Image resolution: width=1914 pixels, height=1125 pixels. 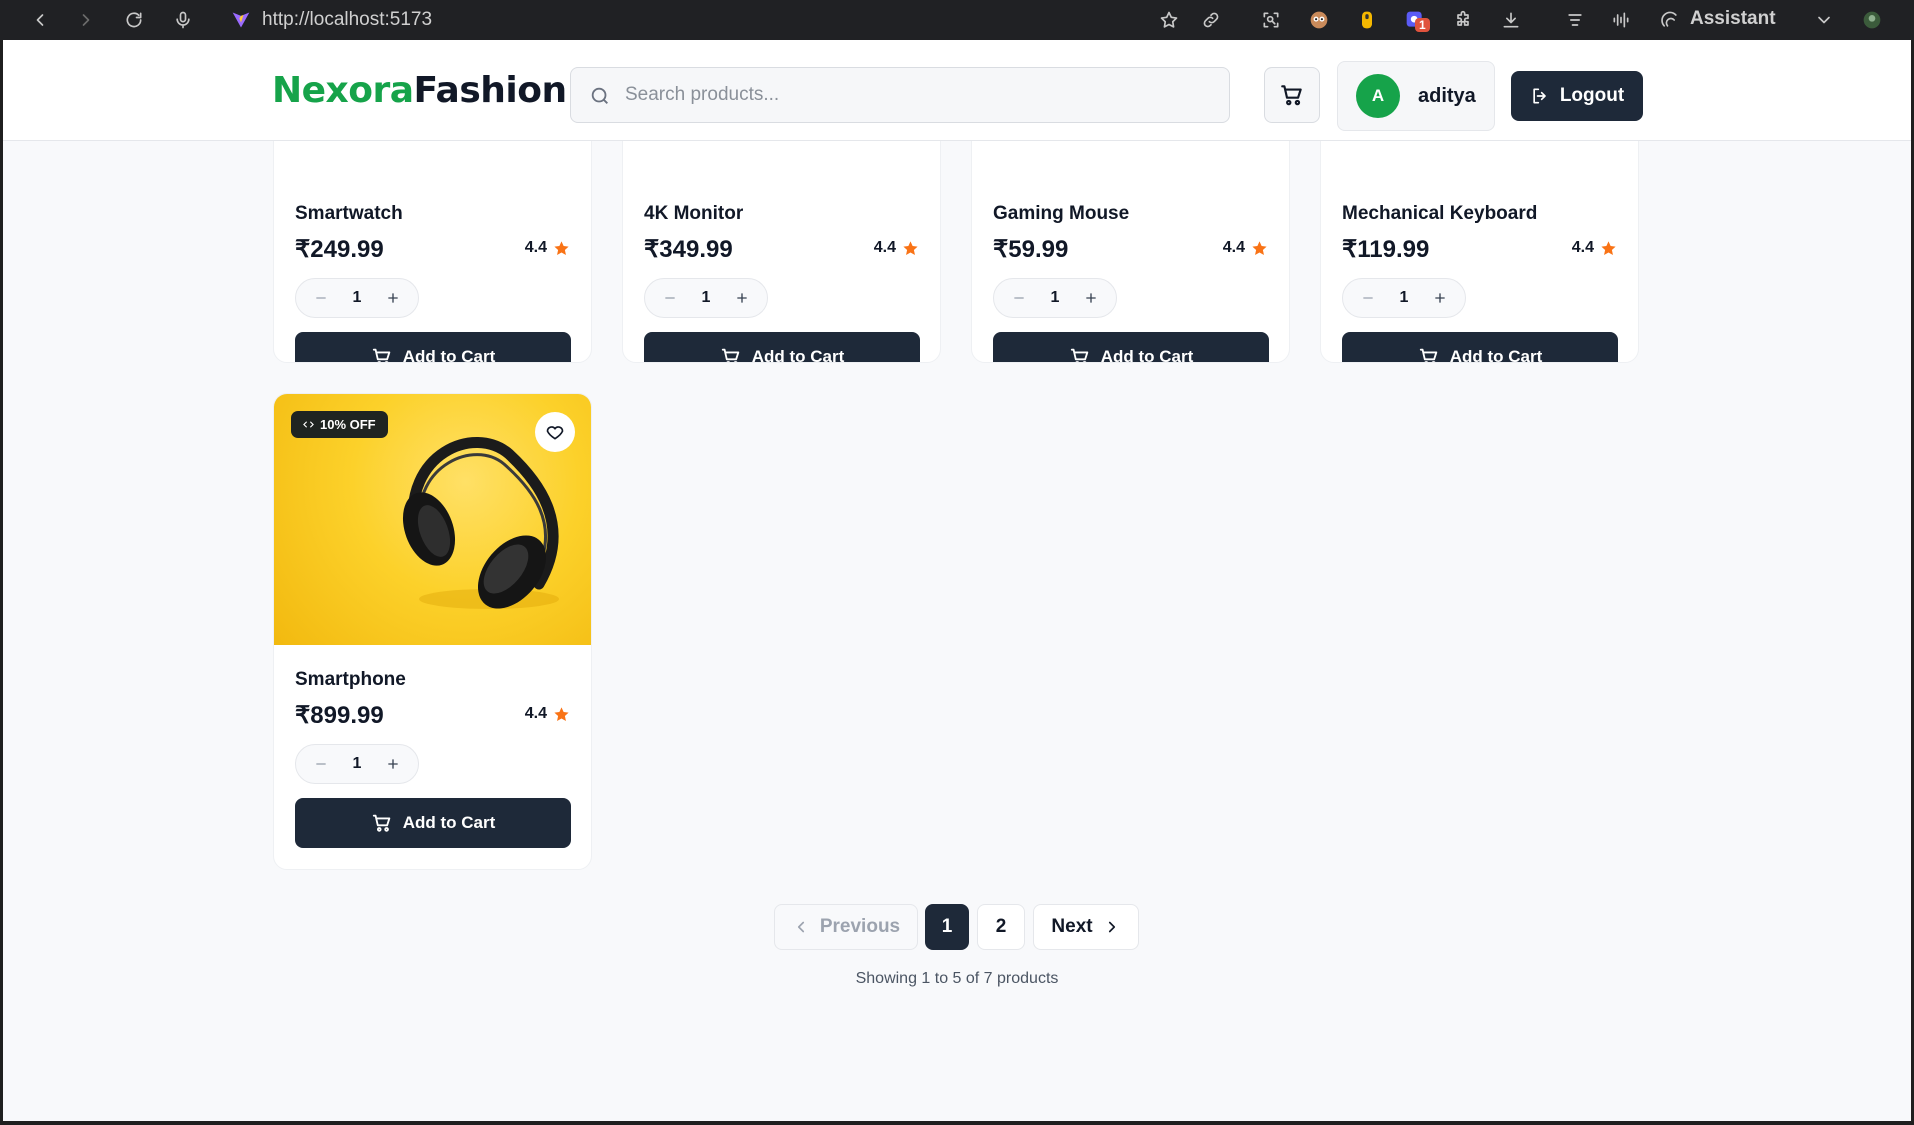 I want to click on user-profile-button: A aditya, so click(x=1416, y=96).